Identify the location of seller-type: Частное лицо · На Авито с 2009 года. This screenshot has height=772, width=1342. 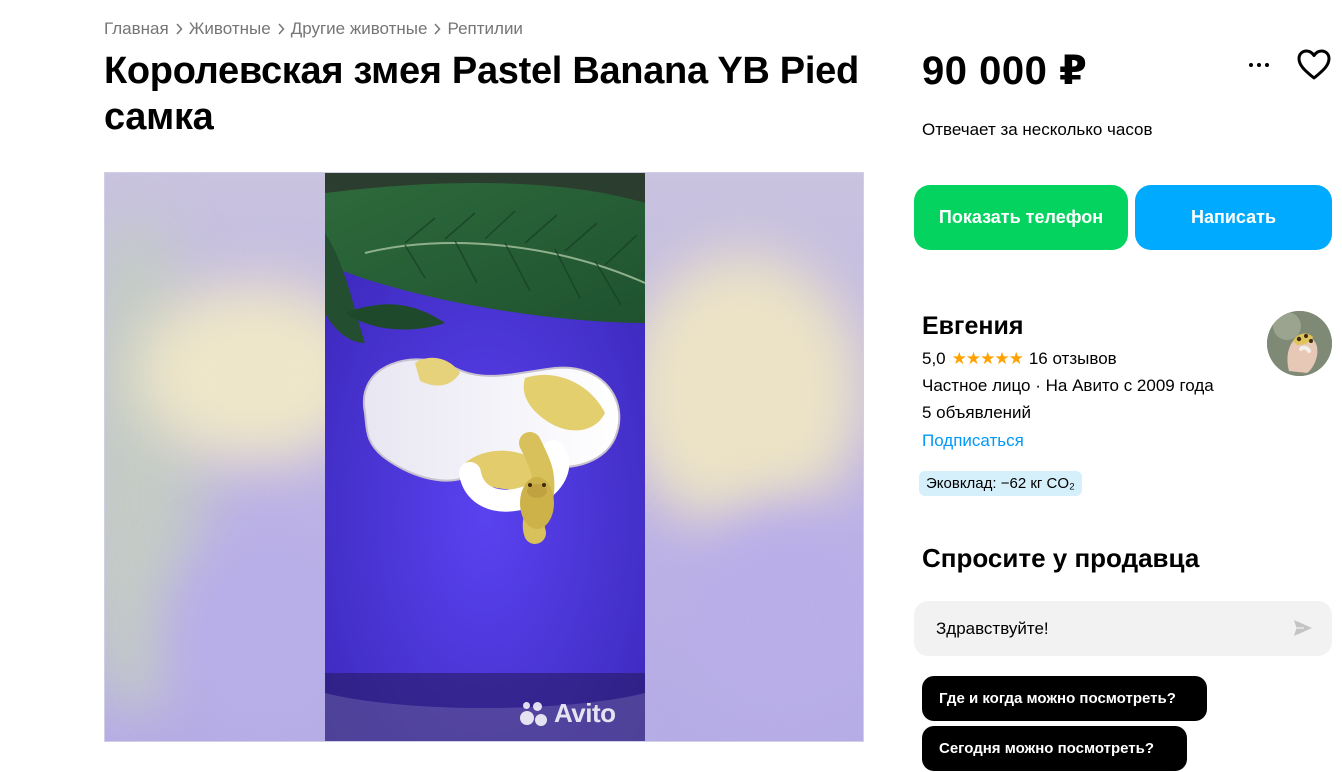
(1068, 385).